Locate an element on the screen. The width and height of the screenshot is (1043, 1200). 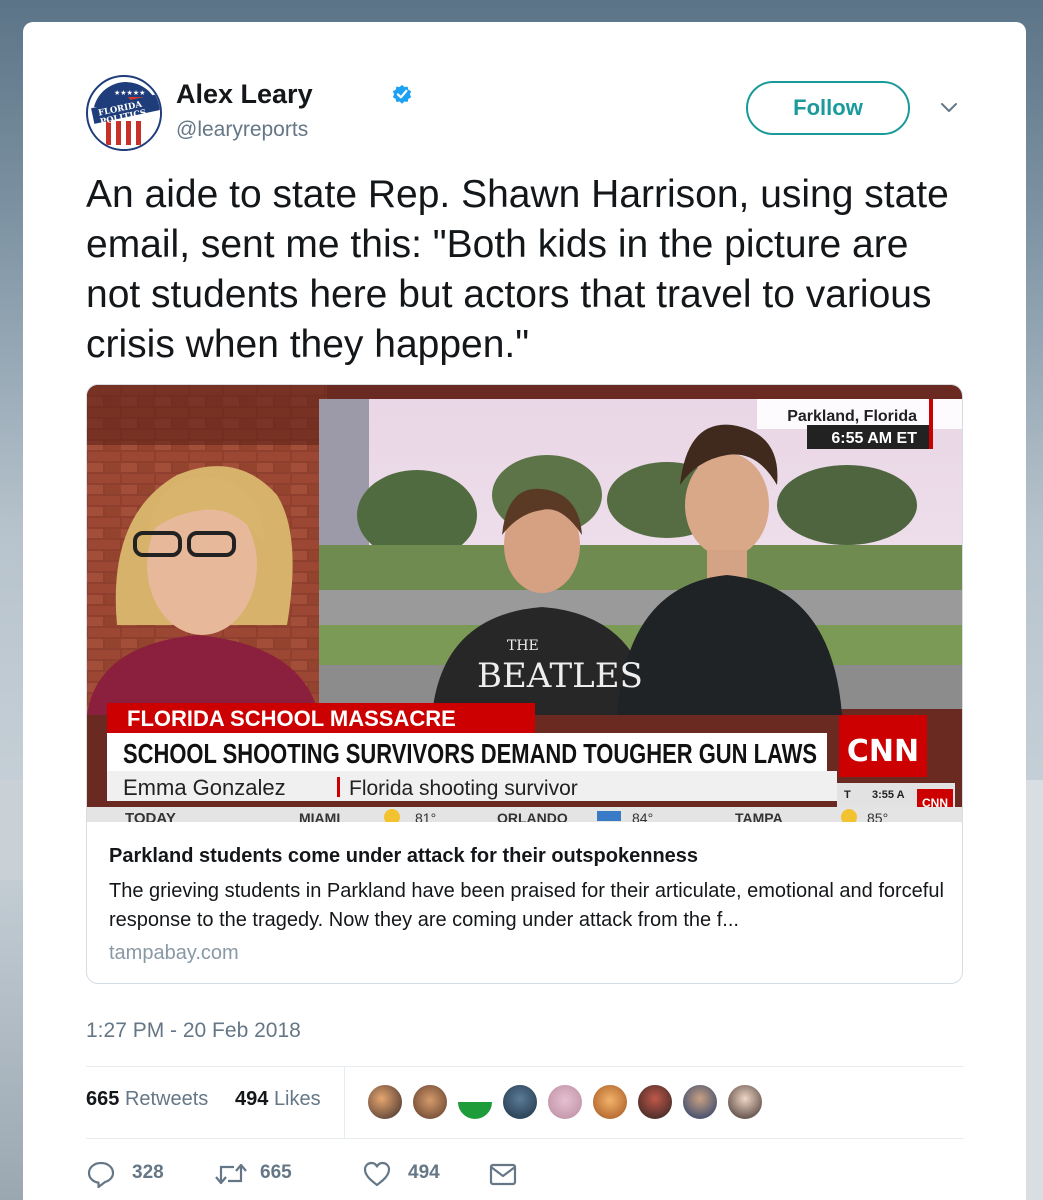
retweets-count: 665 is located at coordinates (103, 1099).